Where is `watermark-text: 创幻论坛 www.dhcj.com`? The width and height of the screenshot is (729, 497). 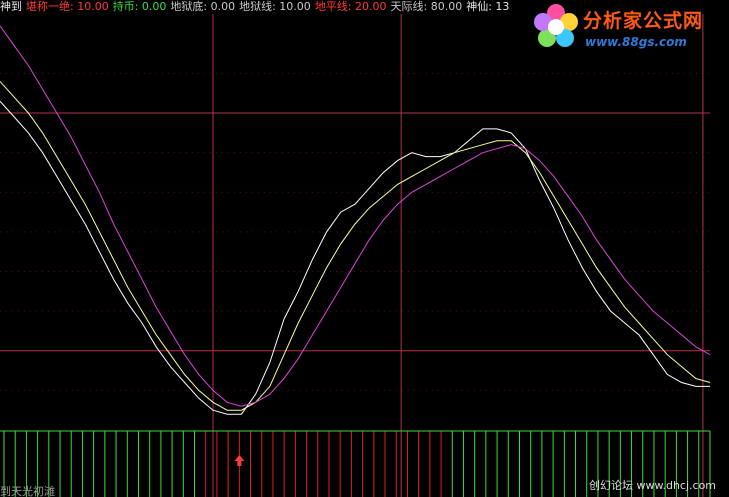 watermark-text: 创幻论坛 www.dhcj.com is located at coordinates (653, 485).